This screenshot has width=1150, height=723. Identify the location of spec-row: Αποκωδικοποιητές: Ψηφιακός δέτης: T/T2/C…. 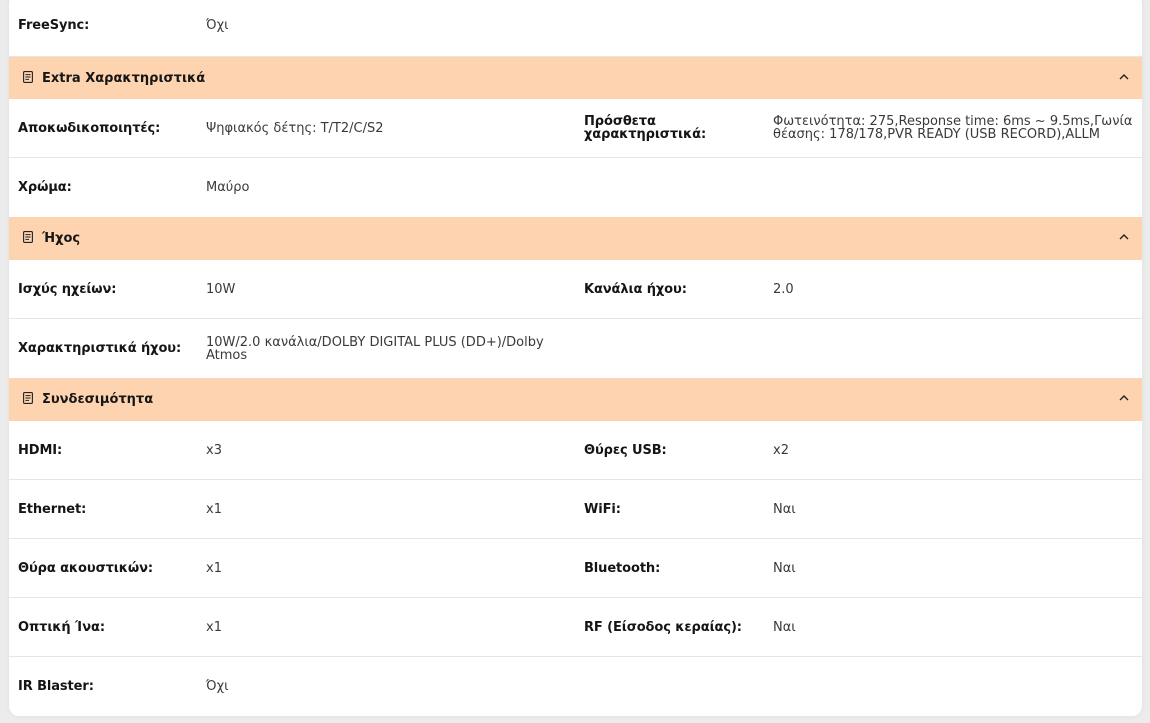
(575, 128).